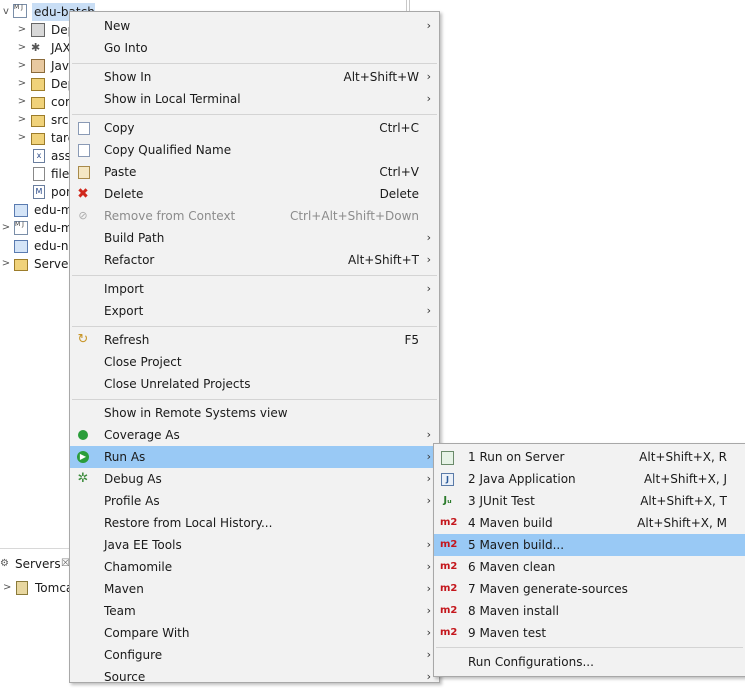 This screenshot has height=688, width=745. I want to click on submenu-item-junit-test: Jᵤ 3 JUnit Test Alt+Shift+X, T, so click(589, 501).